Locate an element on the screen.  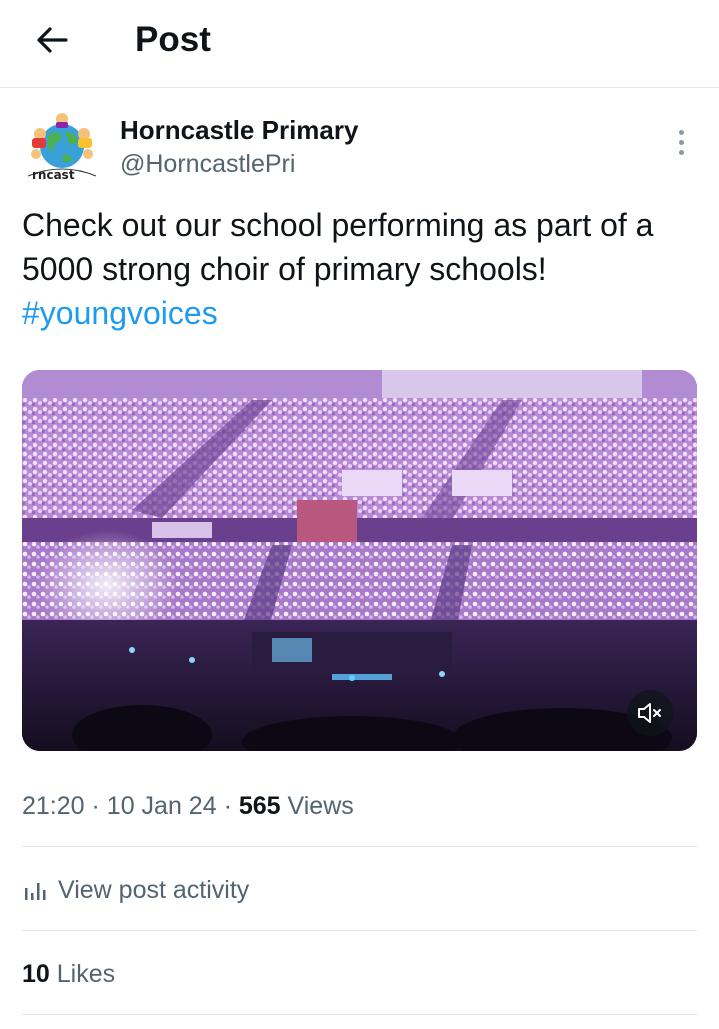
school-logo-icon: rncast is located at coordinates (62, 147).